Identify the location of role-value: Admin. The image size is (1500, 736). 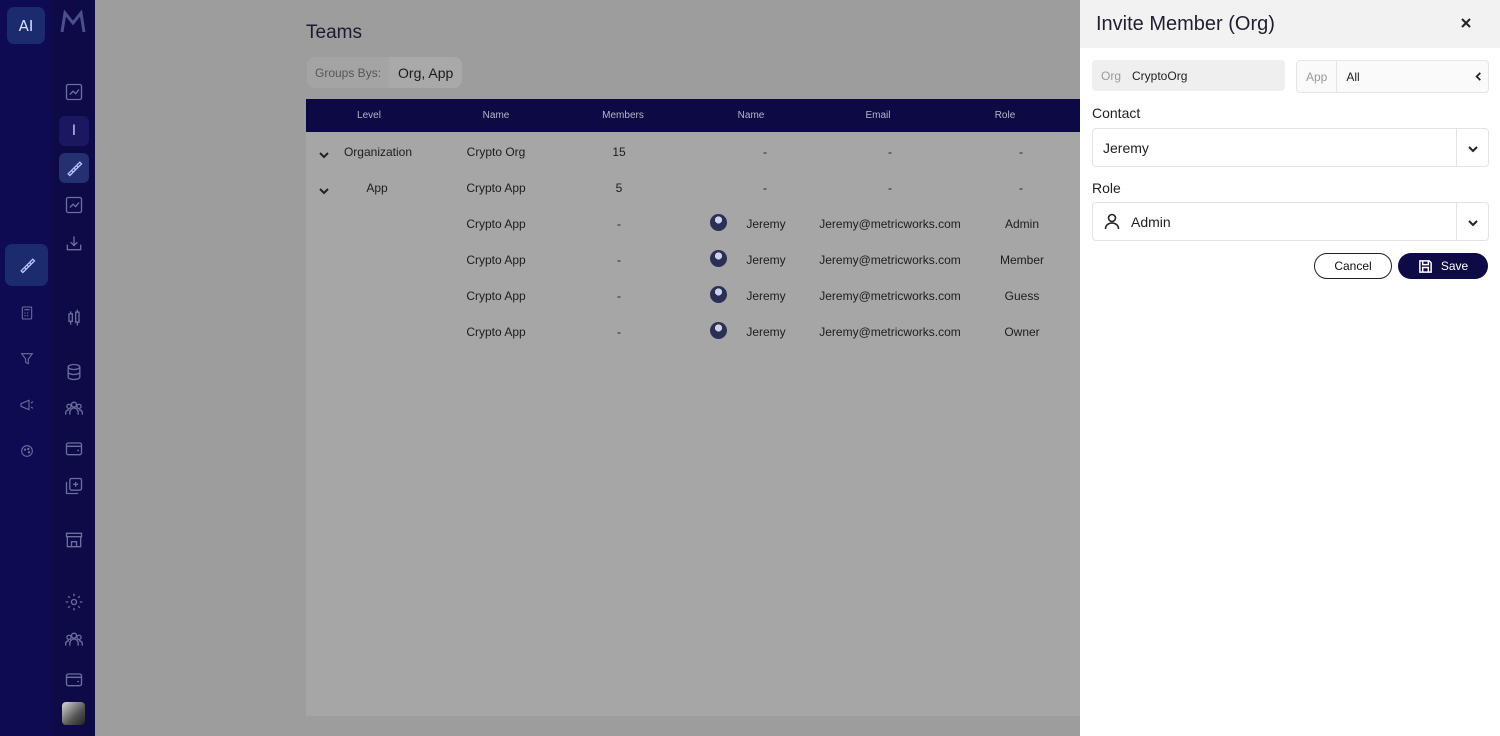
(1151, 222).